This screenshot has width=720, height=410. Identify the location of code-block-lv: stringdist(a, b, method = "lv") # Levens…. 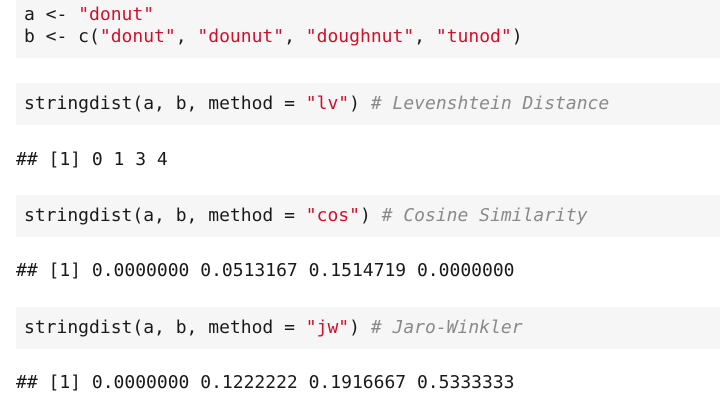
(368, 104).